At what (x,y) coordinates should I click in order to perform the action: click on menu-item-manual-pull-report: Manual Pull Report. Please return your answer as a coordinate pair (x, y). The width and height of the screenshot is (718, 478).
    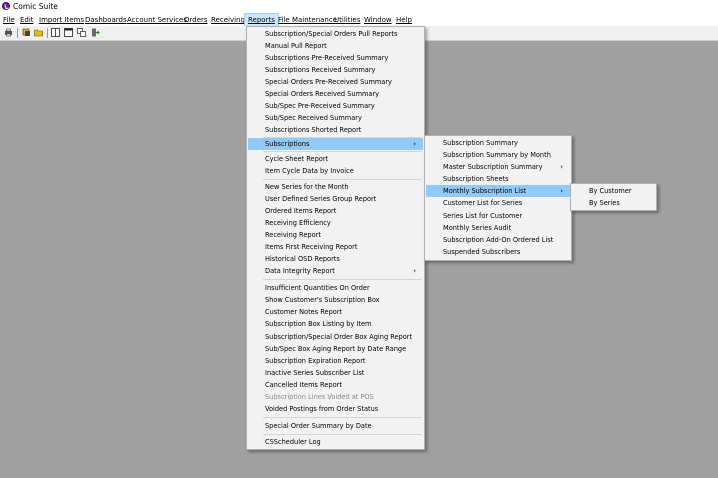
    Looking at the image, I should click on (335, 46).